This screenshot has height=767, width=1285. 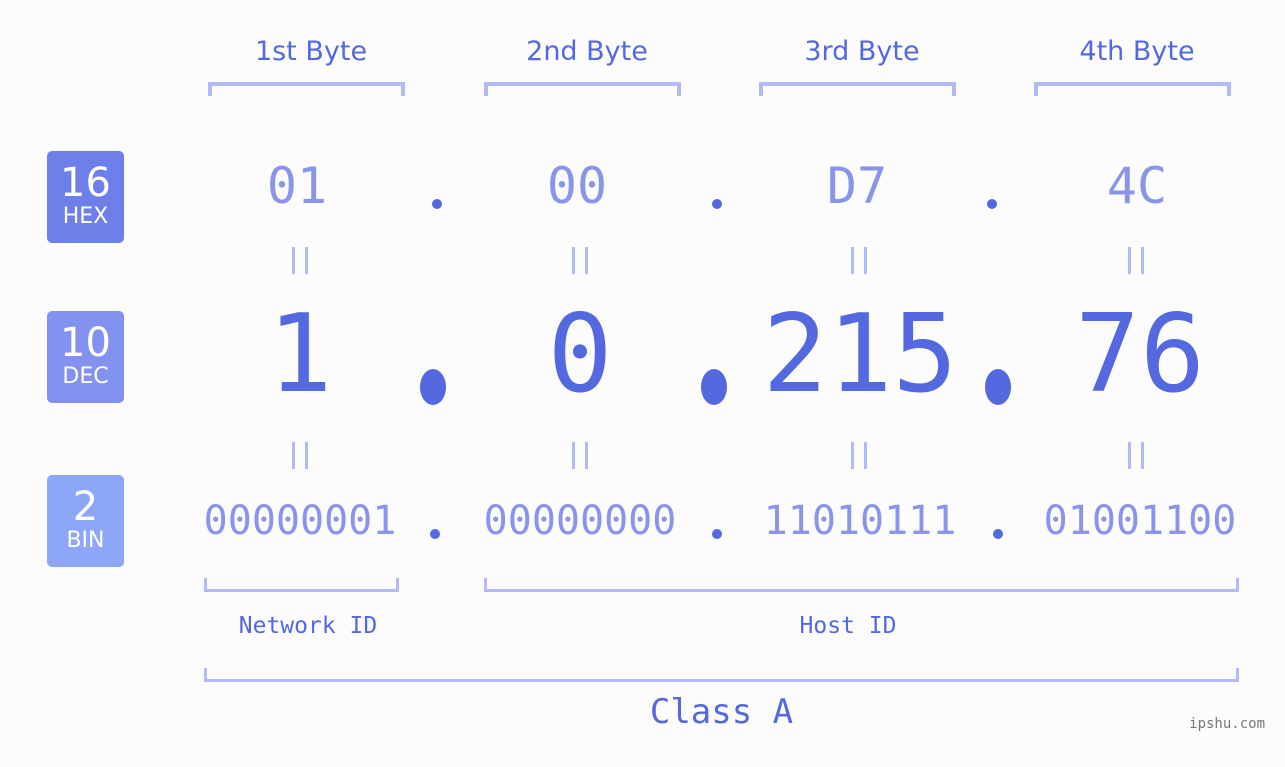 What do you see at coordinates (862, 51) in the screenshot?
I see `byte-header-3: 3rd Byte` at bounding box center [862, 51].